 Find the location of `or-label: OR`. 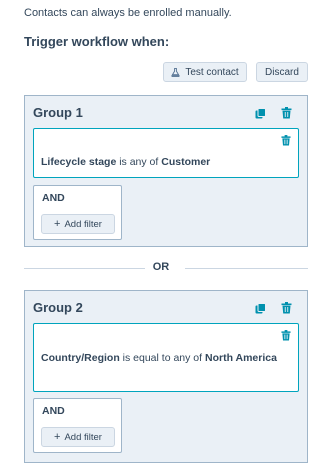

or-label: OR is located at coordinates (161, 267).